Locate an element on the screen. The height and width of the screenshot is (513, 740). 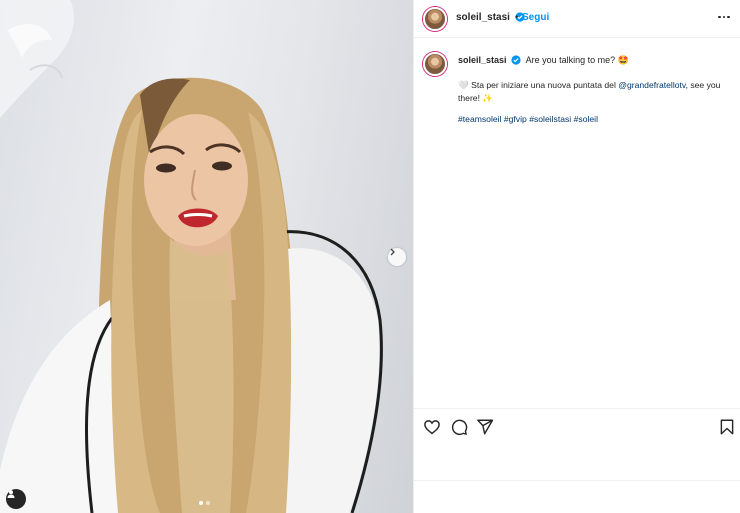
hashtags: #teamsoleil #gfvip #soleilstasi #soleil is located at coordinates (528, 119).